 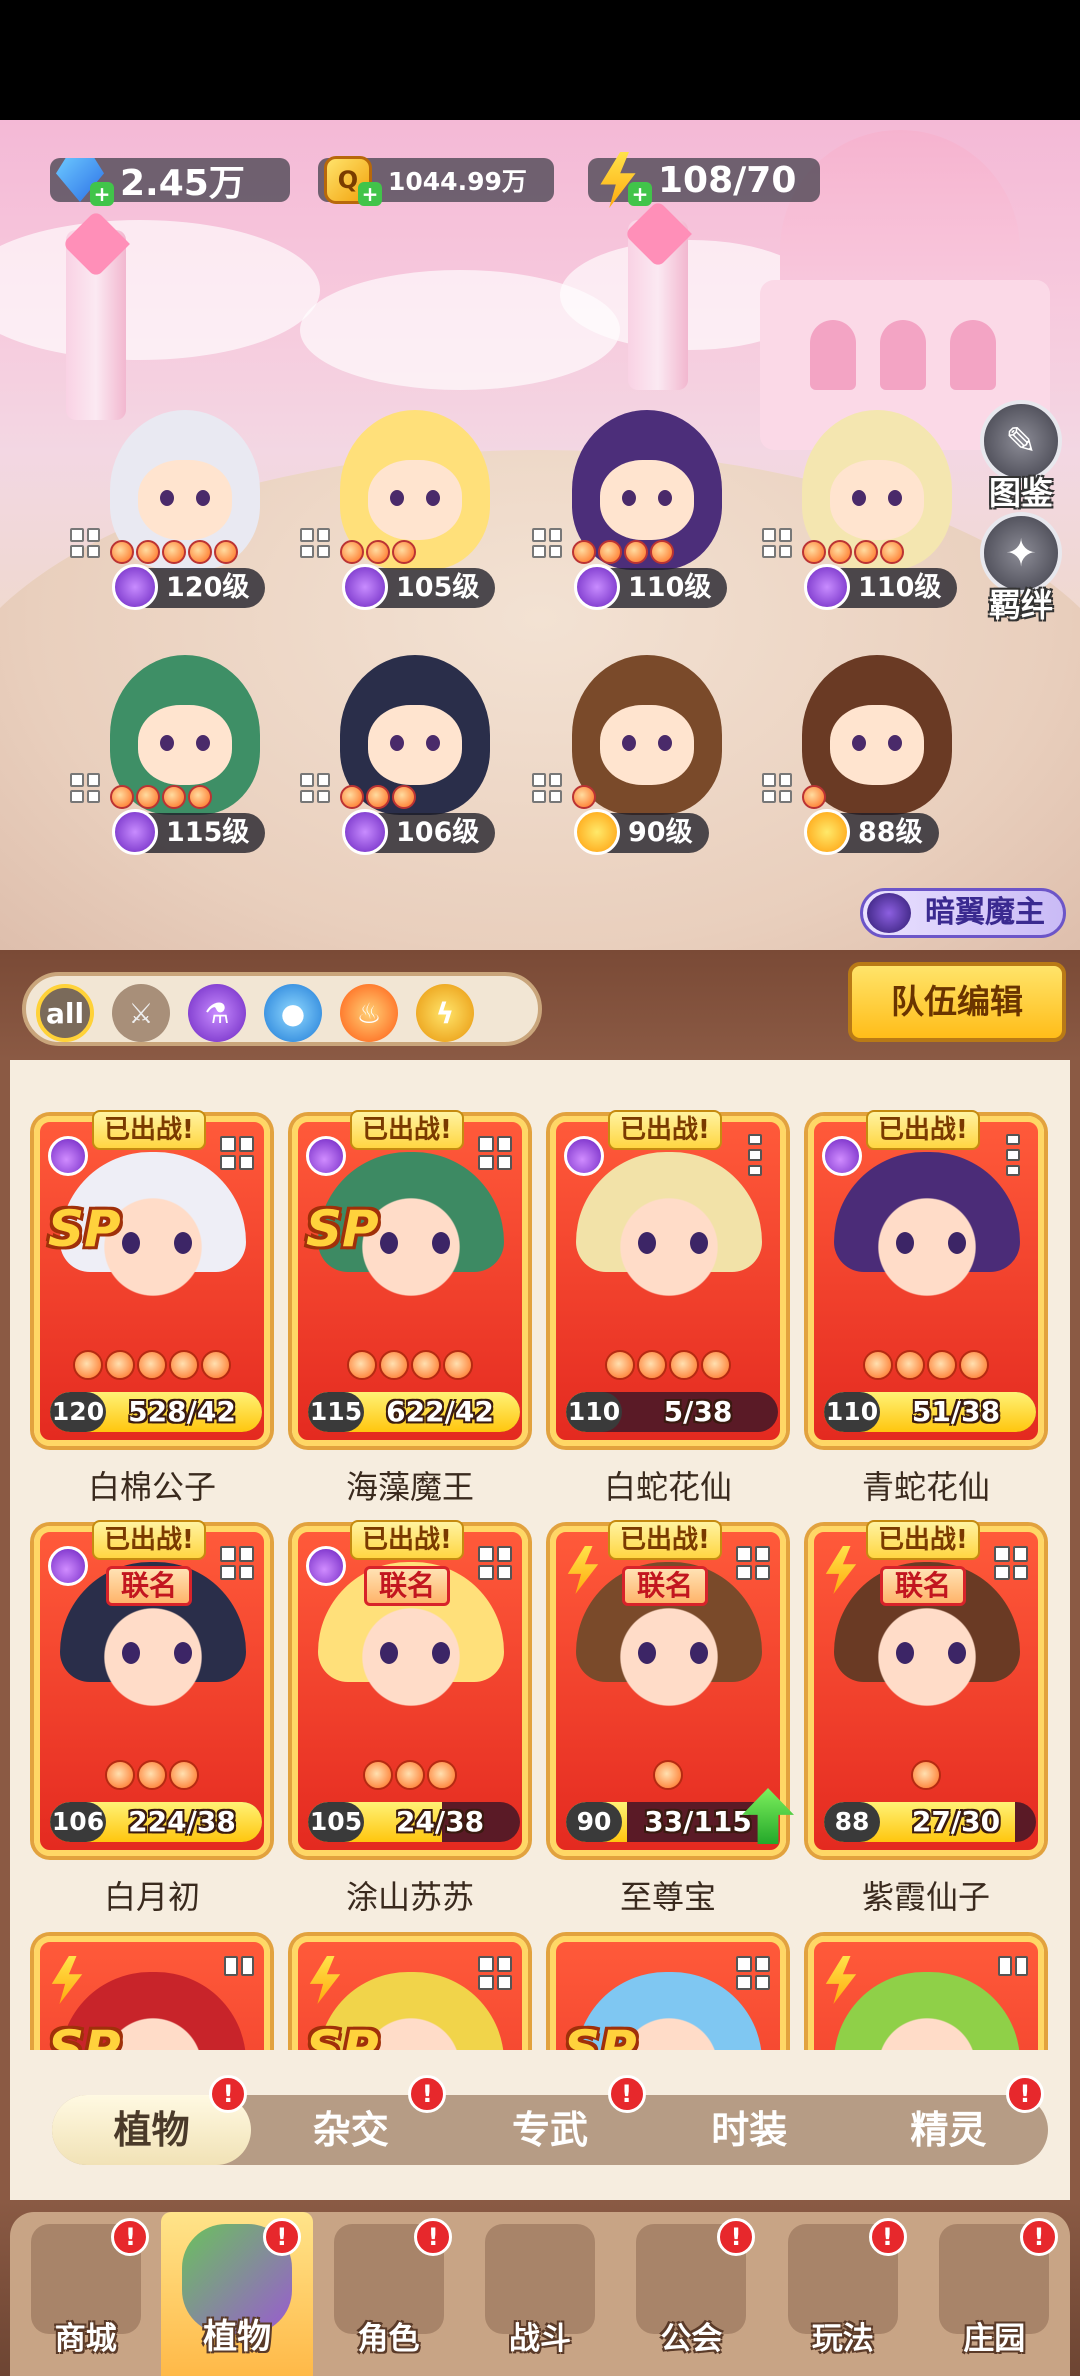 I want to click on nav-guild: 公会!, so click(x=691, y=2294).